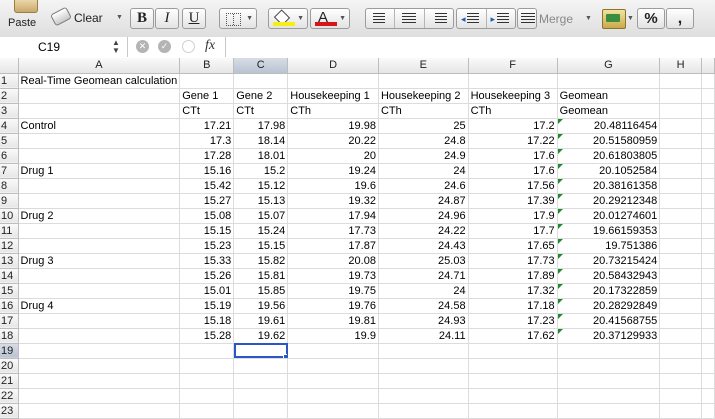  I want to click on column-header-a: A, so click(99, 66).